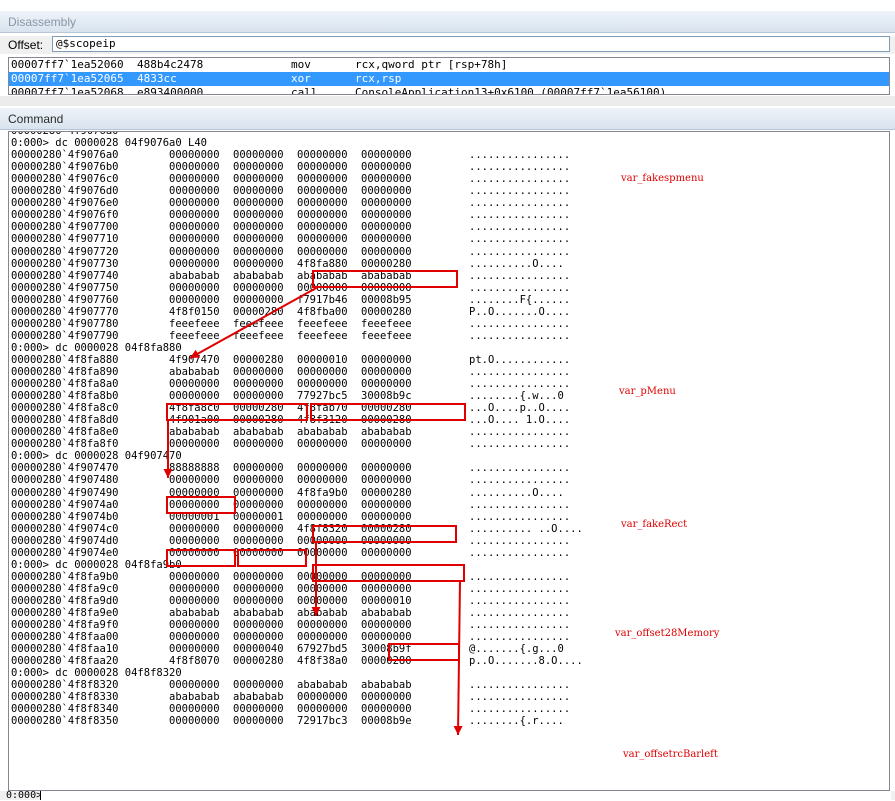 Image resolution: width=895 pixels, height=801 pixels. I want to click on memory-address: 00000280`4f907490, so click(65, 492).